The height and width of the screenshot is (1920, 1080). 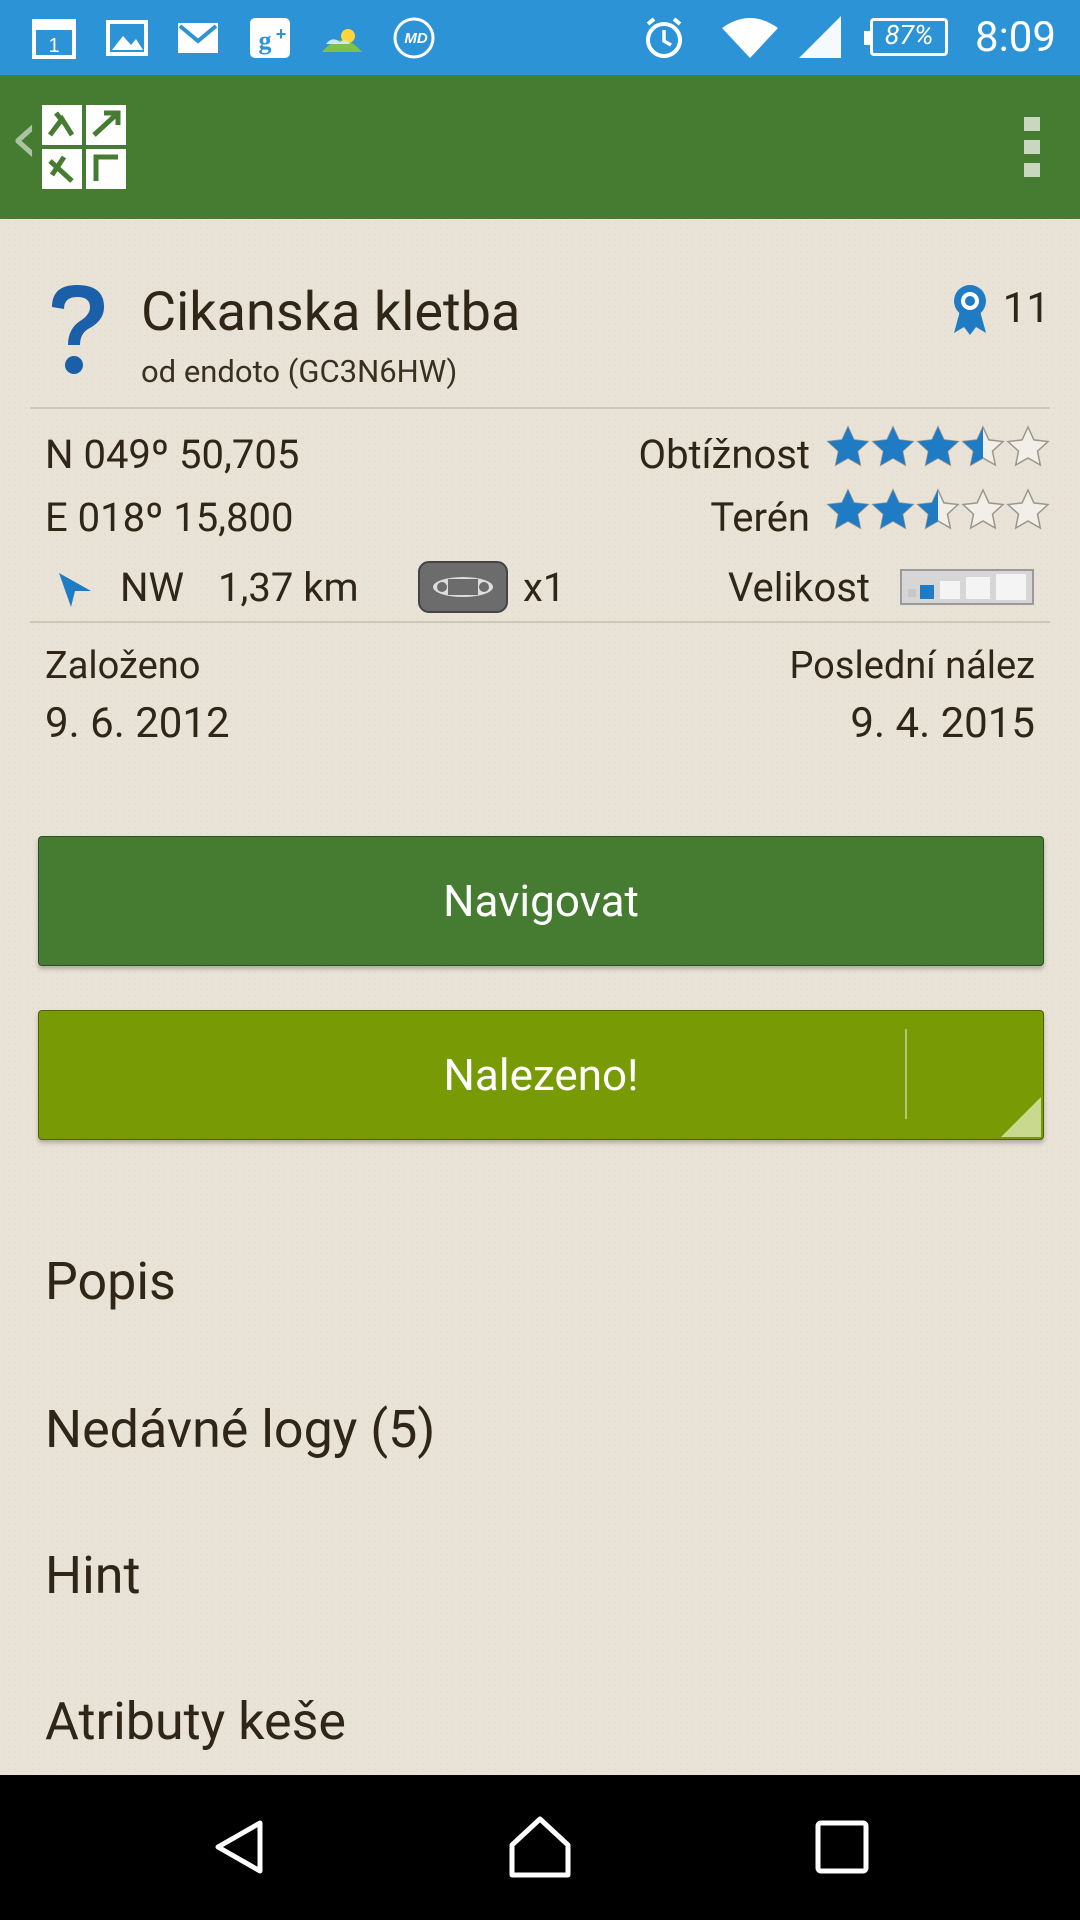 What do you see at coordinates (110, 1281) in the screenshot?
I see `section-popis: Popis` at bounding box center [110, 1281].